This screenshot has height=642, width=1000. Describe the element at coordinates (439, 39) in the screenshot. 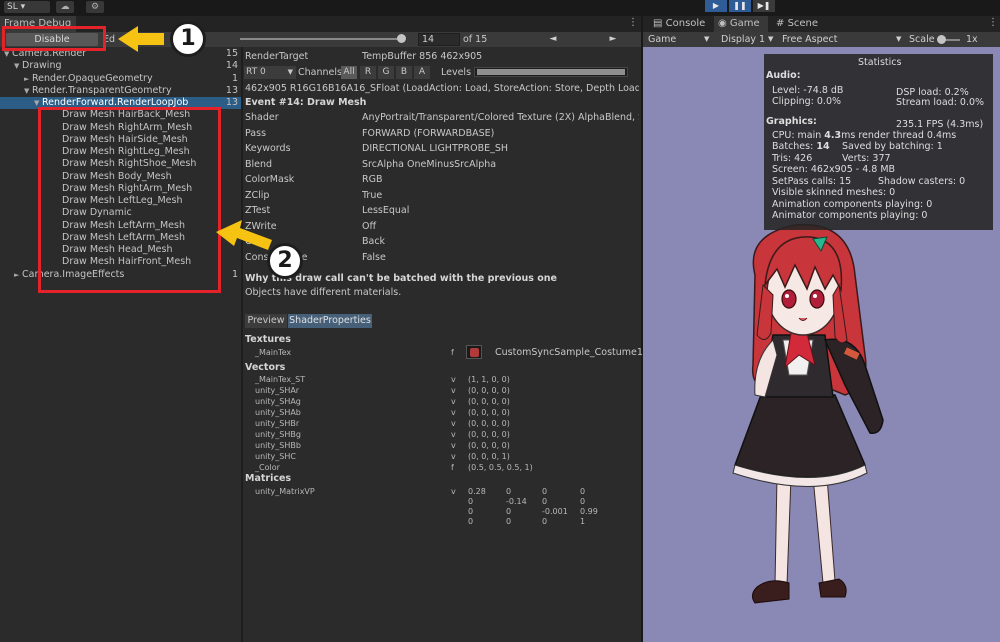

I see `current-event-field: 14` at that location.